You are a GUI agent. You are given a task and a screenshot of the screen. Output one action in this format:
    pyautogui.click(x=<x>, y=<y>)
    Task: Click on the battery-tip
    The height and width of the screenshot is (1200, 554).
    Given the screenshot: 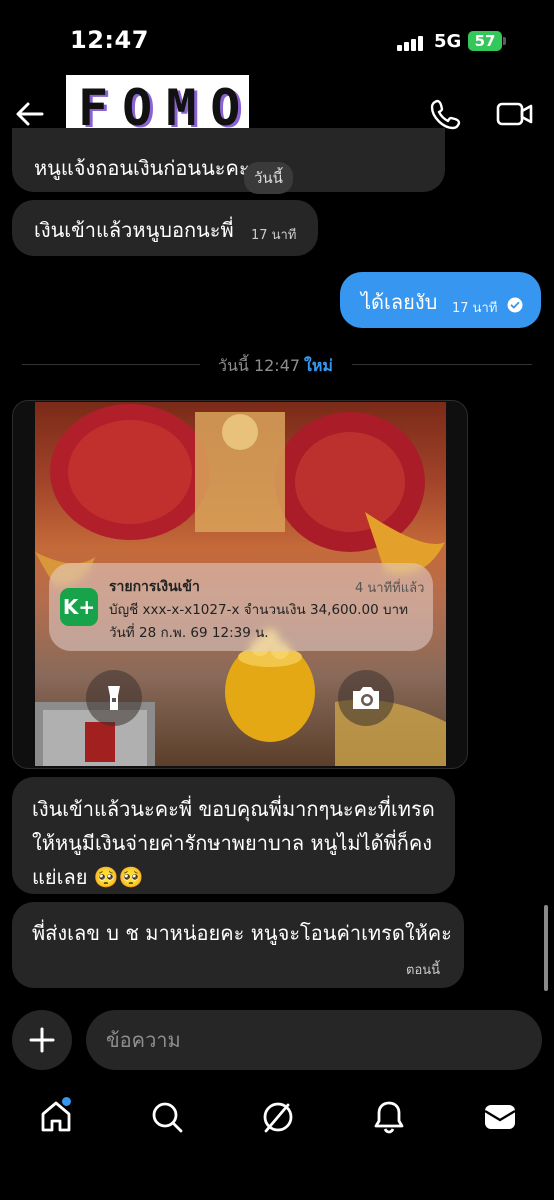 What is the action you would take?
    pyautogui.click(x=504, y=41)
    